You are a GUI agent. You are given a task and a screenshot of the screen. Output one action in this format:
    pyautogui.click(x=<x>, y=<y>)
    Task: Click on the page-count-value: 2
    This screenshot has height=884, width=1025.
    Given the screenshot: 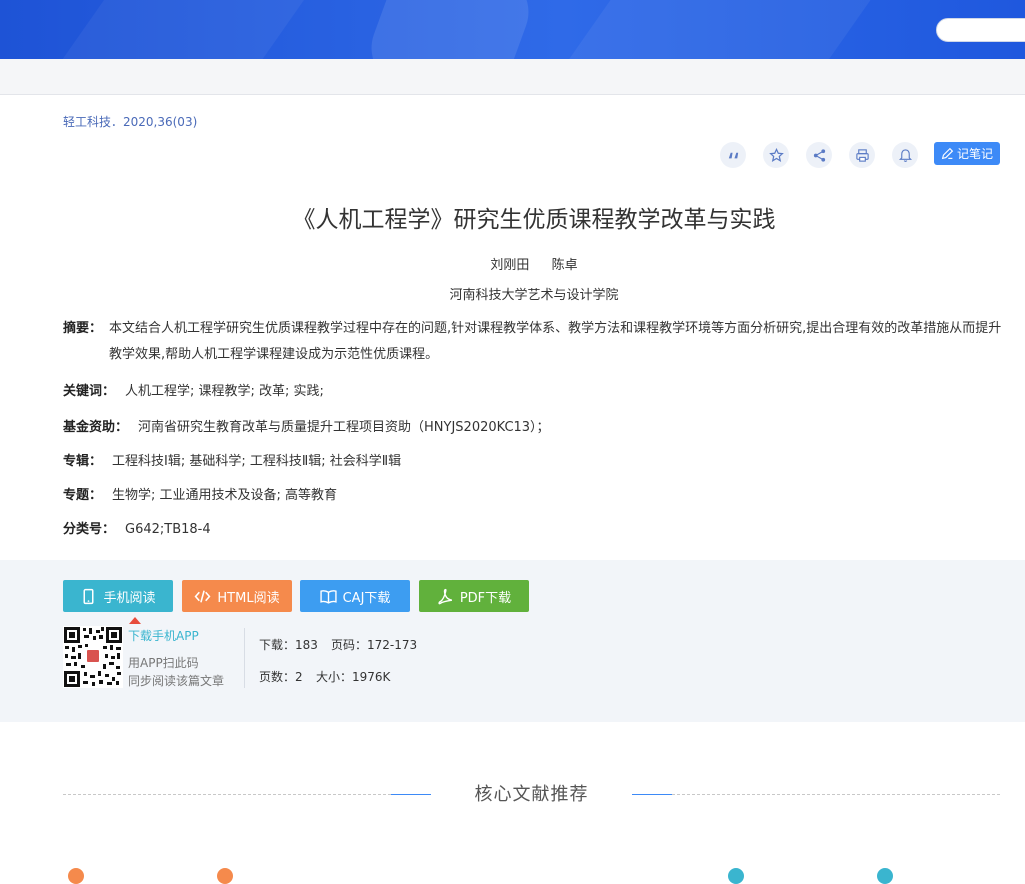 What is the action you would take?
    pyautogui.click(x=299, y=677)
    